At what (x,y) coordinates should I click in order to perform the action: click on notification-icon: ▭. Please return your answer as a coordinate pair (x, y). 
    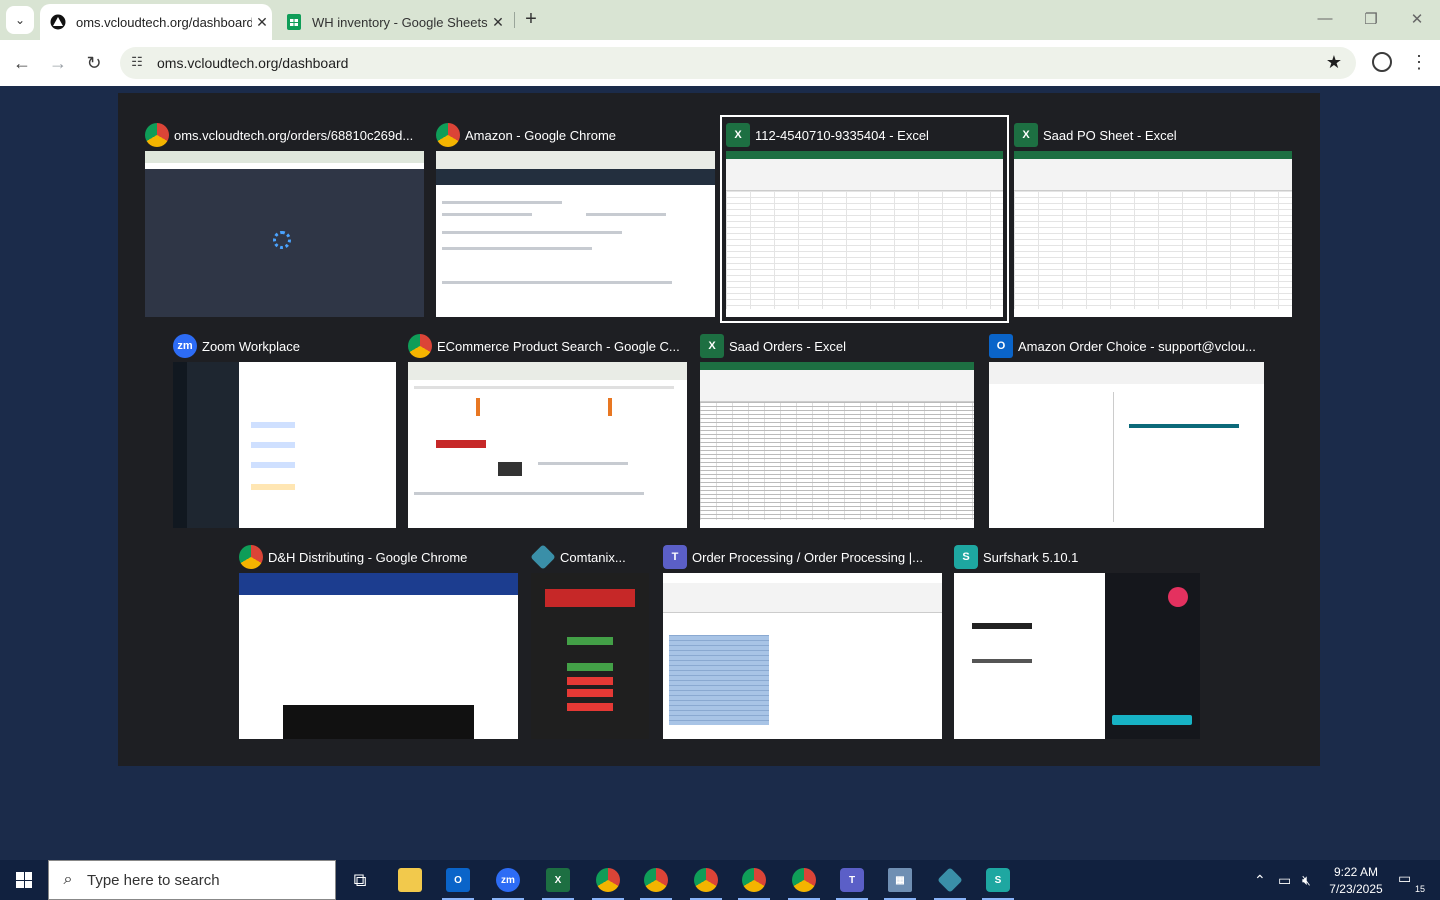
    Looking at the image, I should click on (1405, 878).